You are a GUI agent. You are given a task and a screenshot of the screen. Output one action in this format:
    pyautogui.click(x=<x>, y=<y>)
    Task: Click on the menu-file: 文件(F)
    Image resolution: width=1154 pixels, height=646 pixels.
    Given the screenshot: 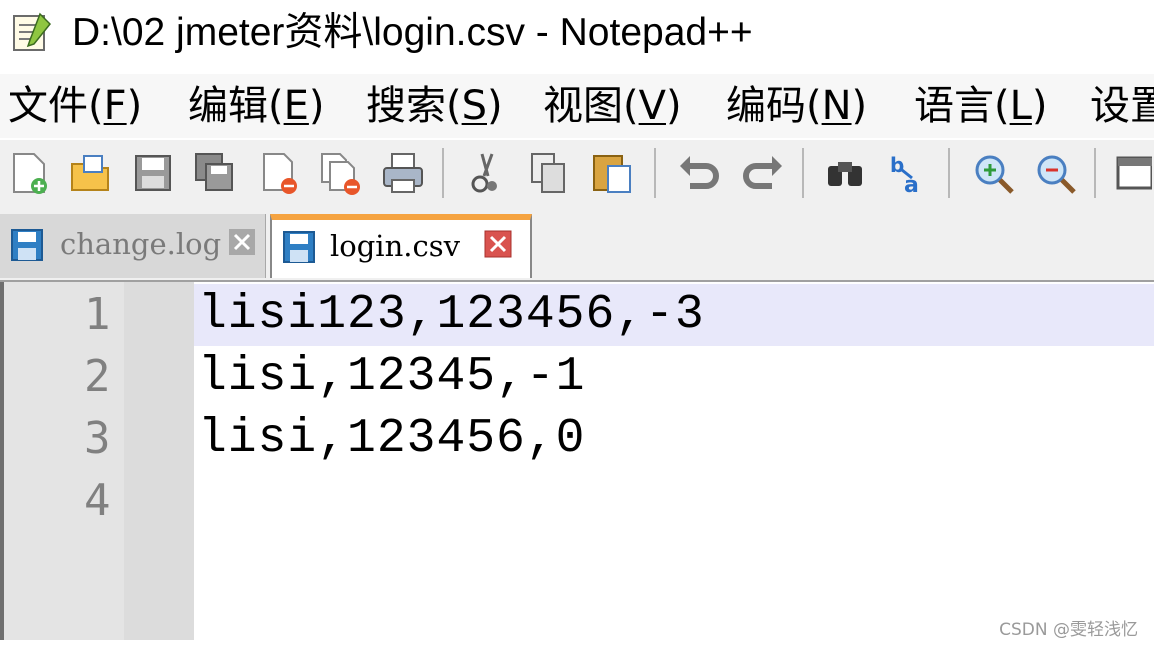 What is the action you would take?
    pyautogui.click(x=75, y=106)
    